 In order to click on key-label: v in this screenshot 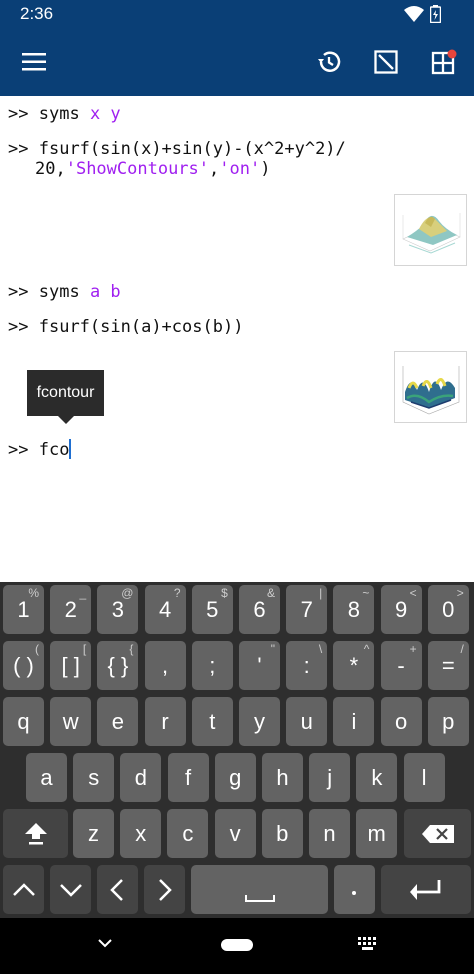, I will do `click(235, 833)`.